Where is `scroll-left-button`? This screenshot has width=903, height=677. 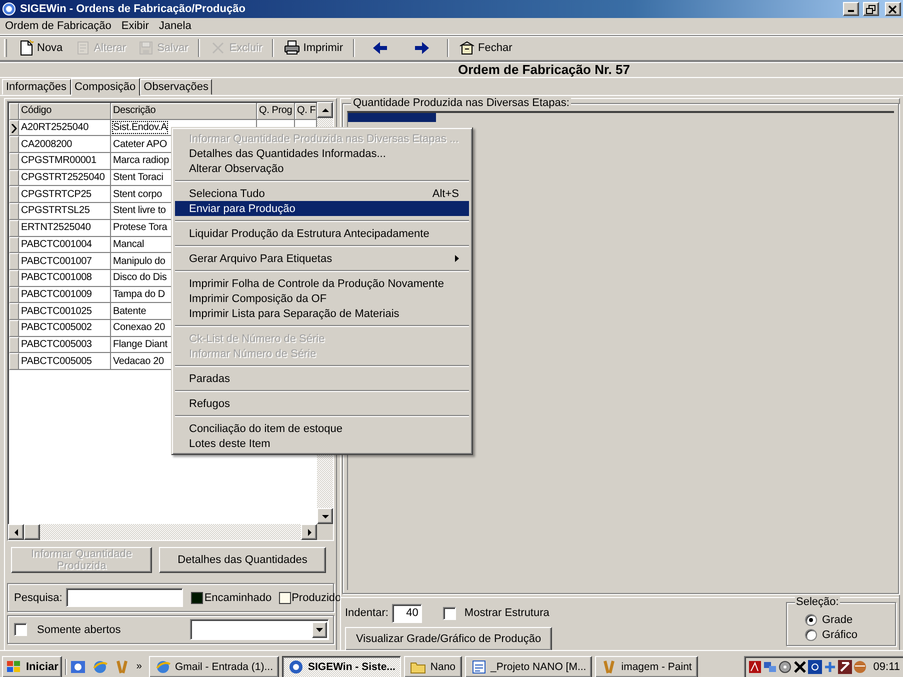
scroll-left-button is located at coordinates (16, 532).